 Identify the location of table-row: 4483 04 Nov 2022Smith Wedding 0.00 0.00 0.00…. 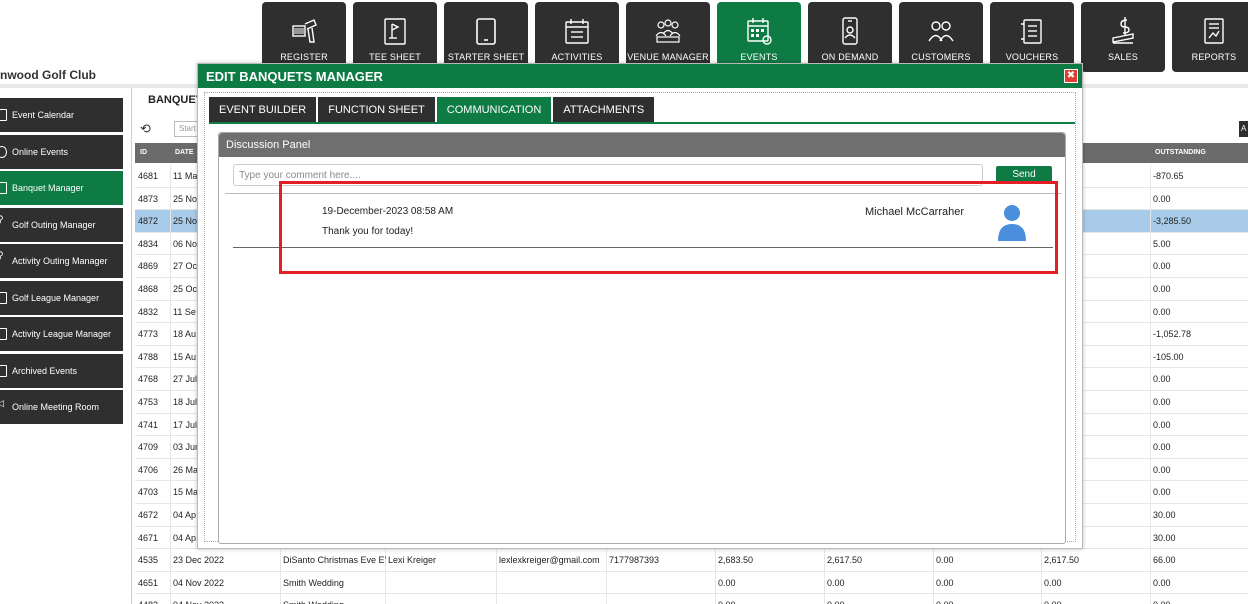
(691, 599).